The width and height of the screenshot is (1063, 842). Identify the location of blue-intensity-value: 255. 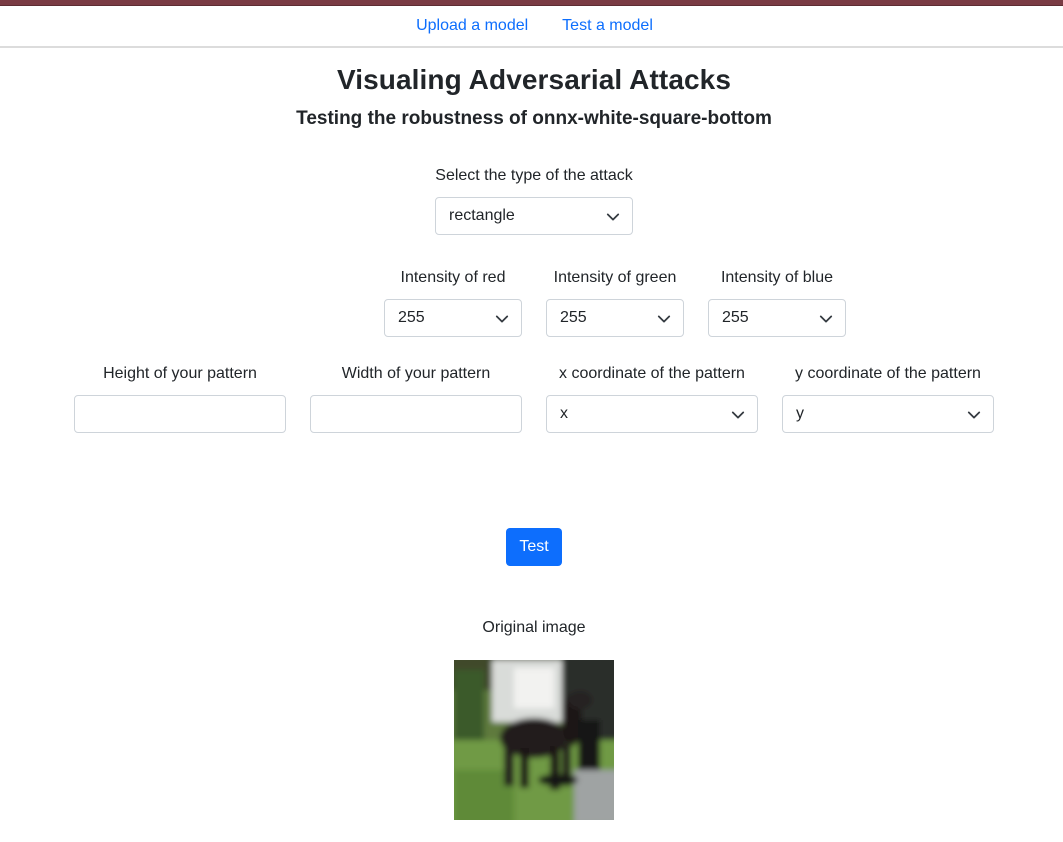
(735, 317).